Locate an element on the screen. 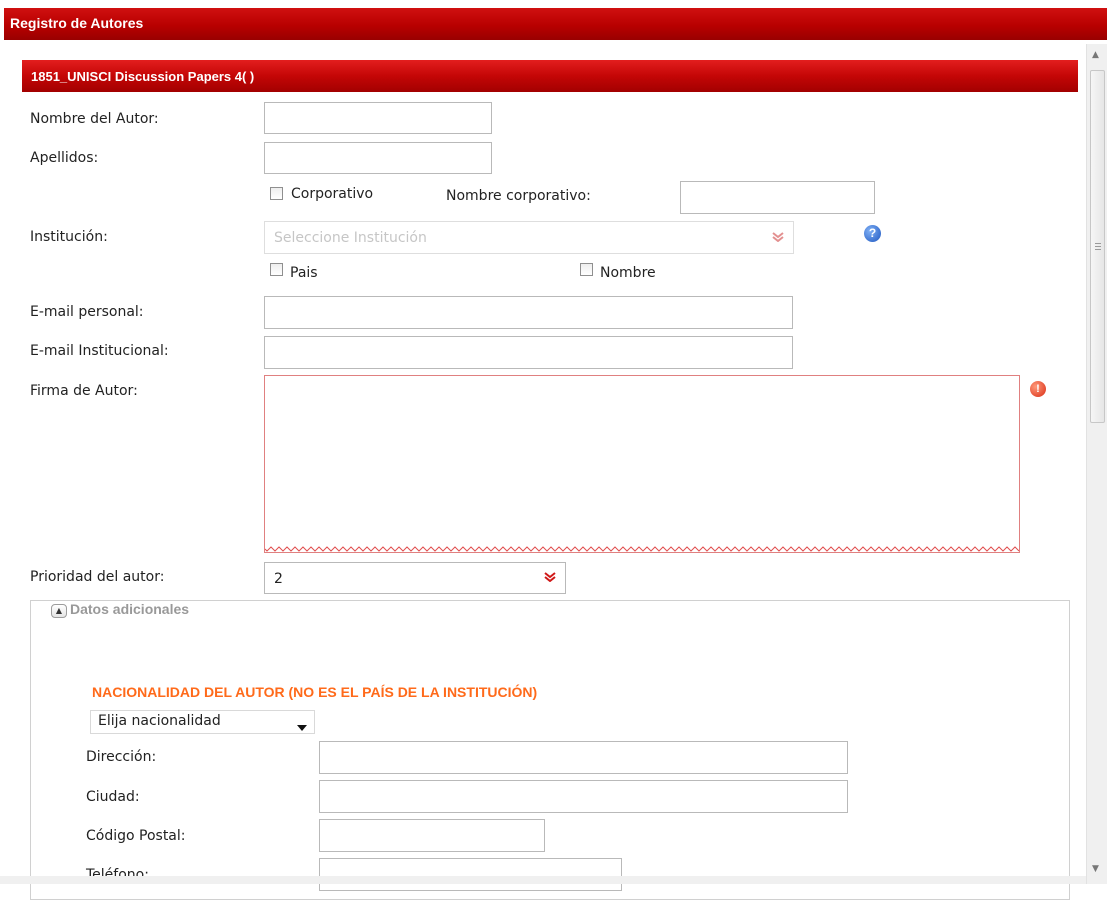 The width and height of the screenshot is (1107, 900). institucion-label: Institución: is located at coordinates (69, 237).